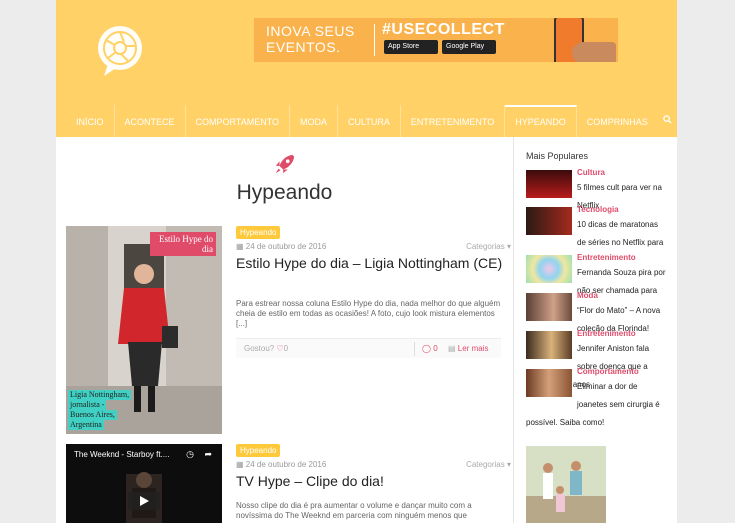  I want to click on comments-link: ◯ 0, so click(430, 348).